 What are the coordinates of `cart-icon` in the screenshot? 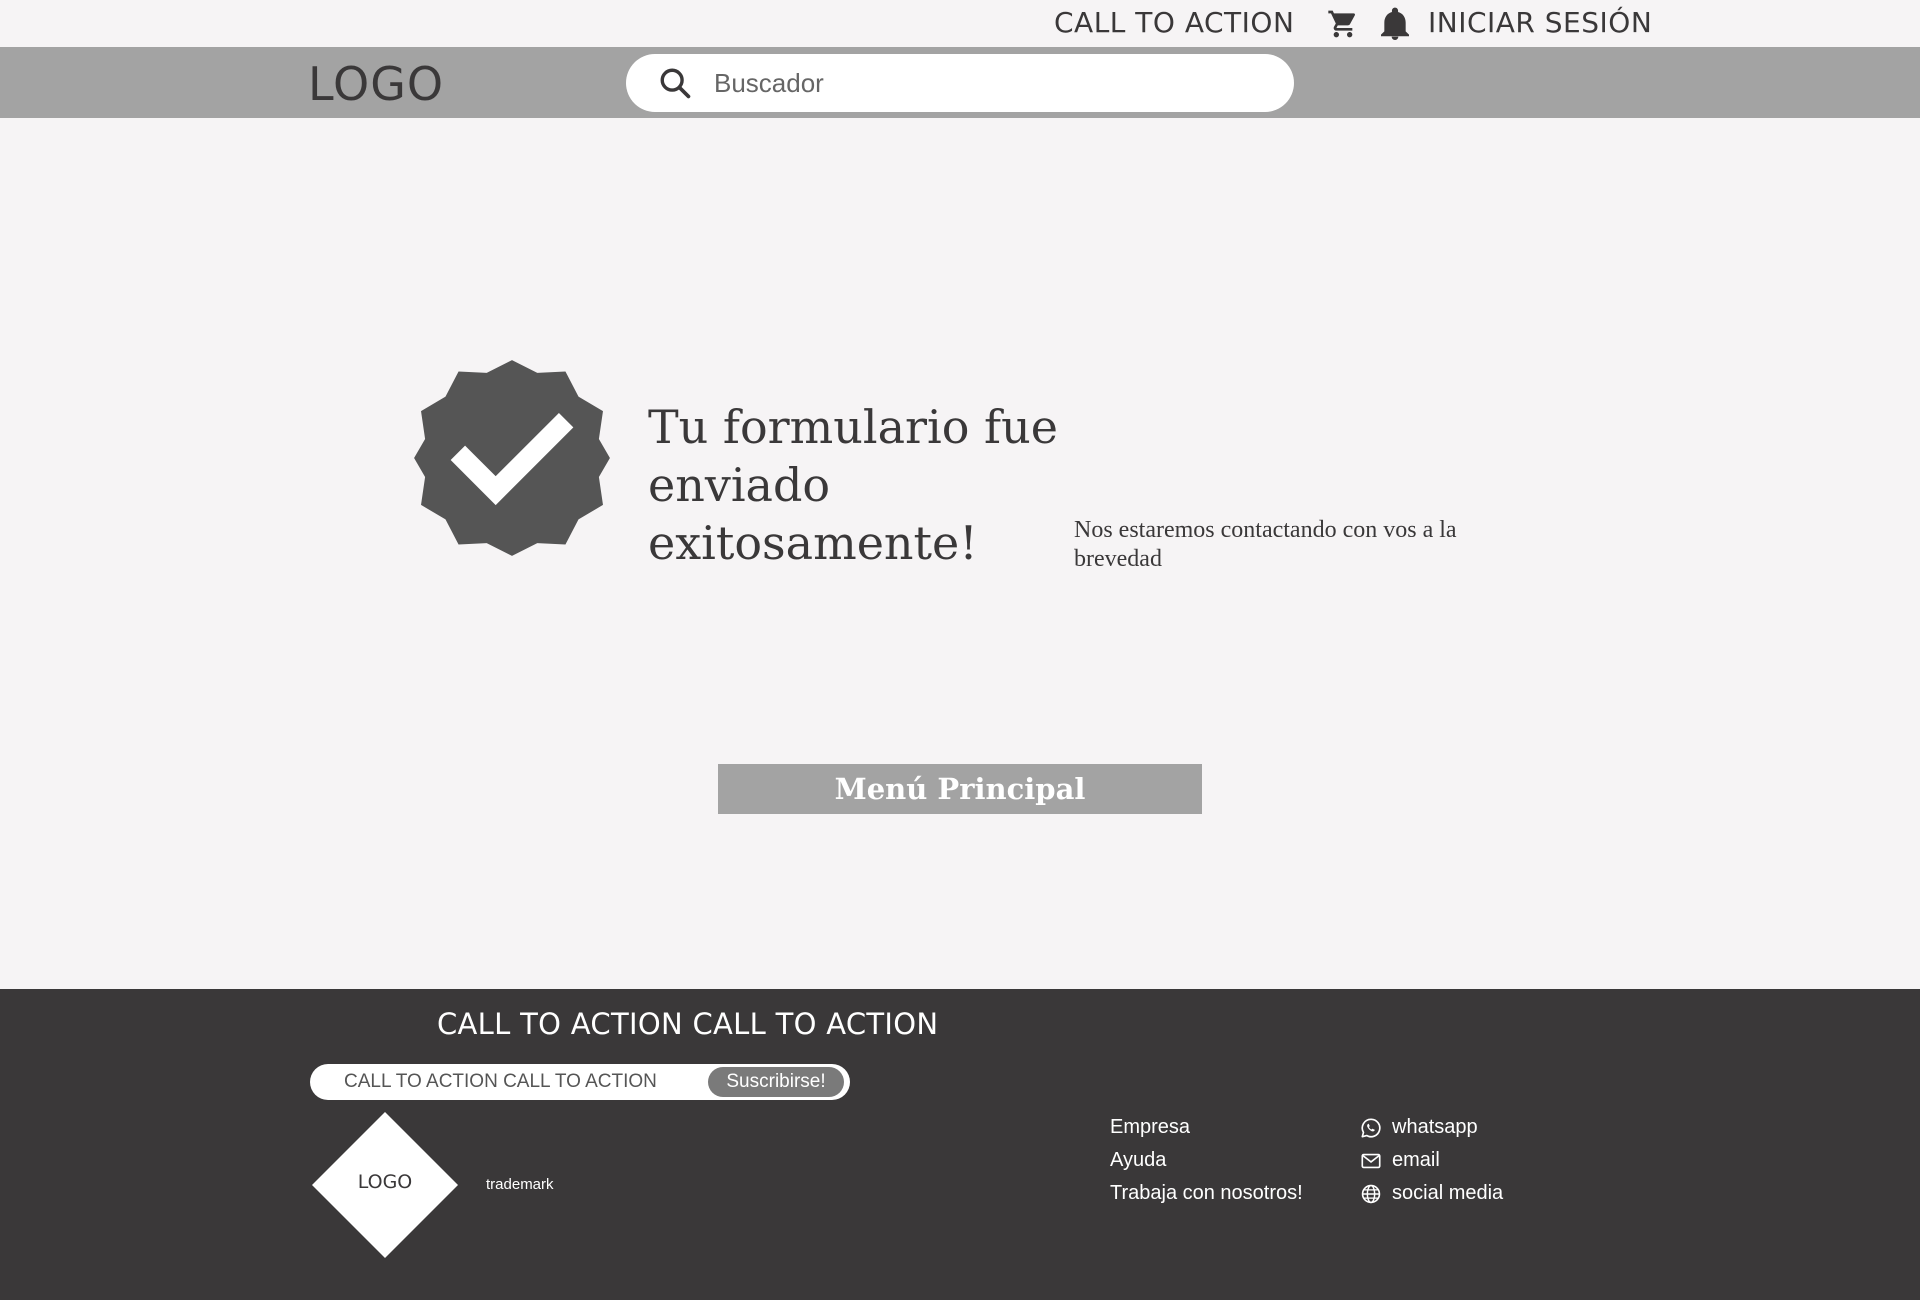 It's located at (1343, 24).